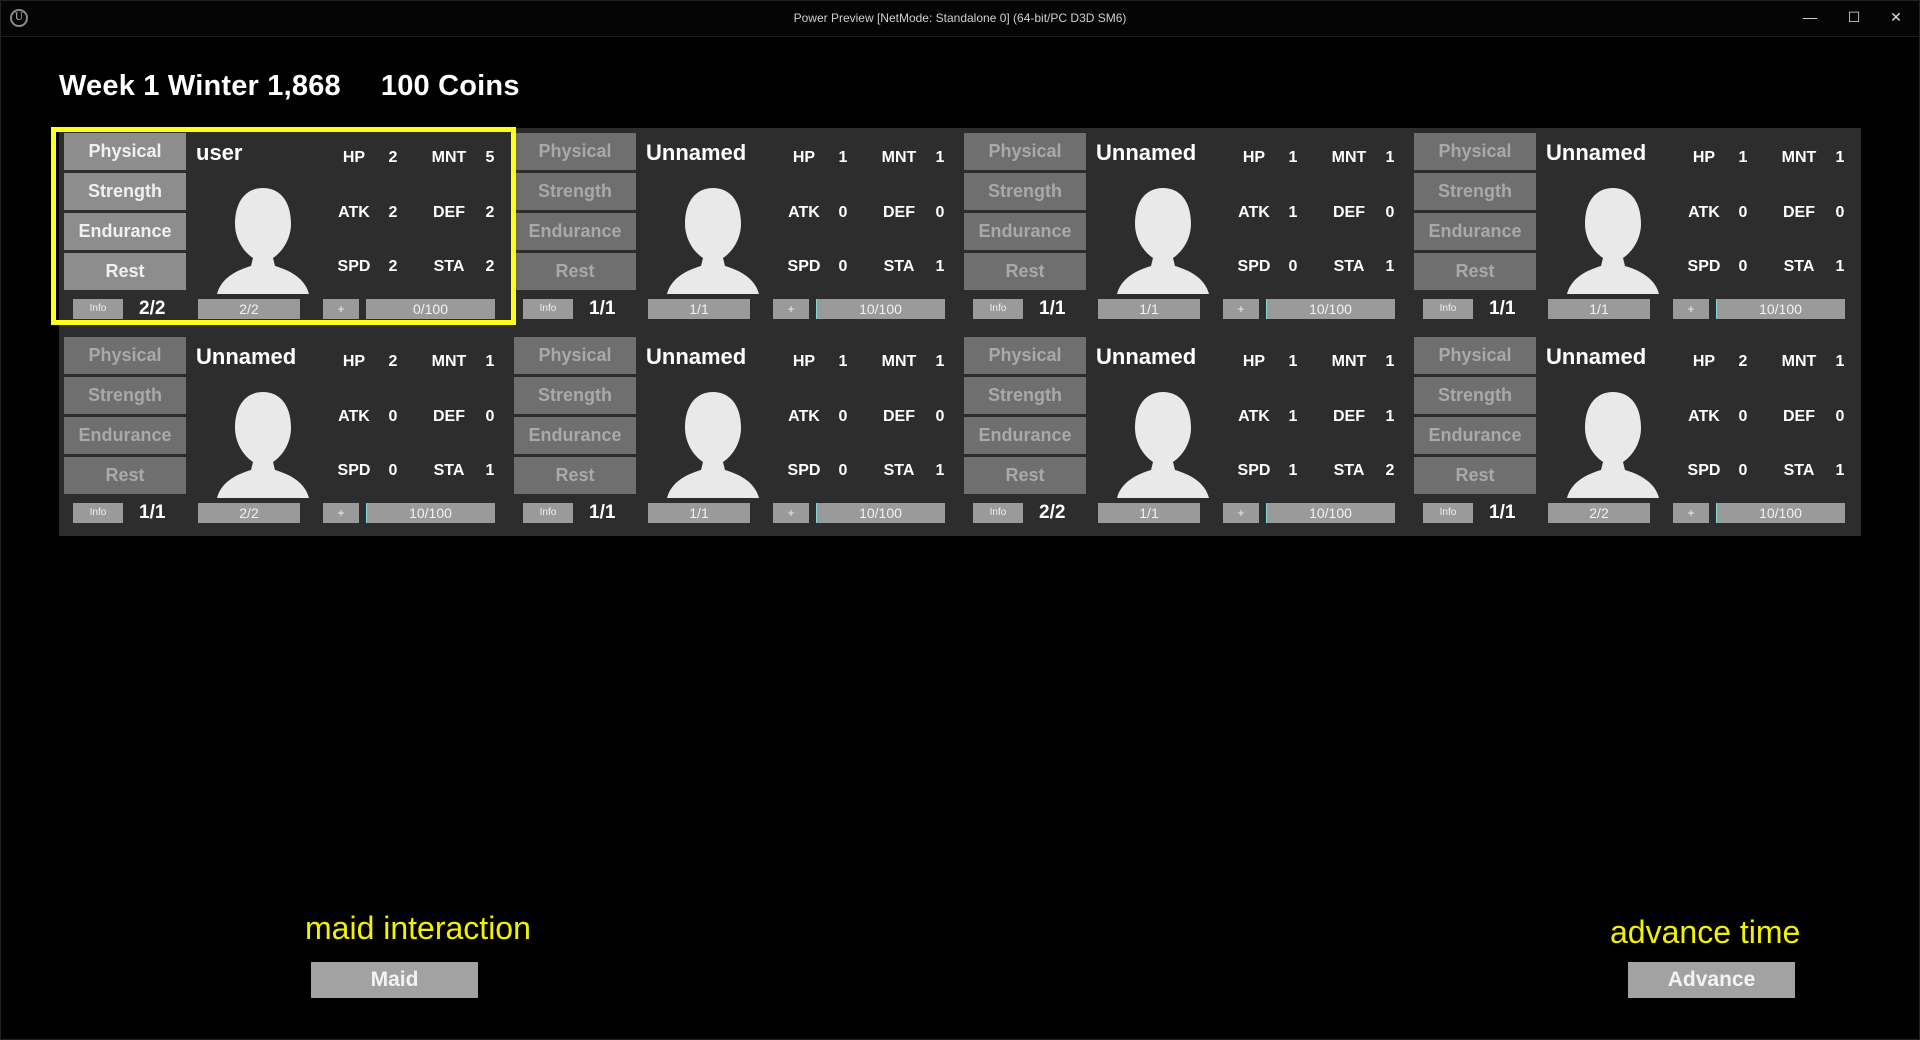 The image size is (1920, 1040). What do you see at coordinates (843, 266) in the screenshot?
I see `stat-value-spd: 0` at bounding box center [843, 266].